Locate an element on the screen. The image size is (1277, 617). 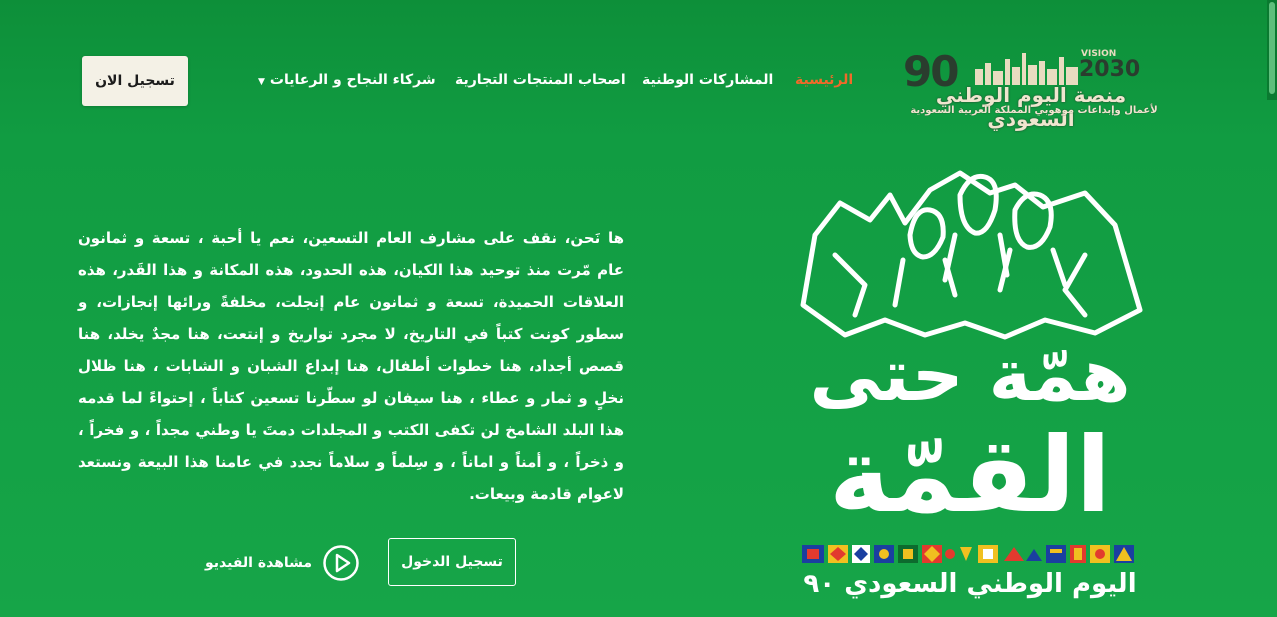
vision-year: 2030 is located at coordinates (1110, 69).